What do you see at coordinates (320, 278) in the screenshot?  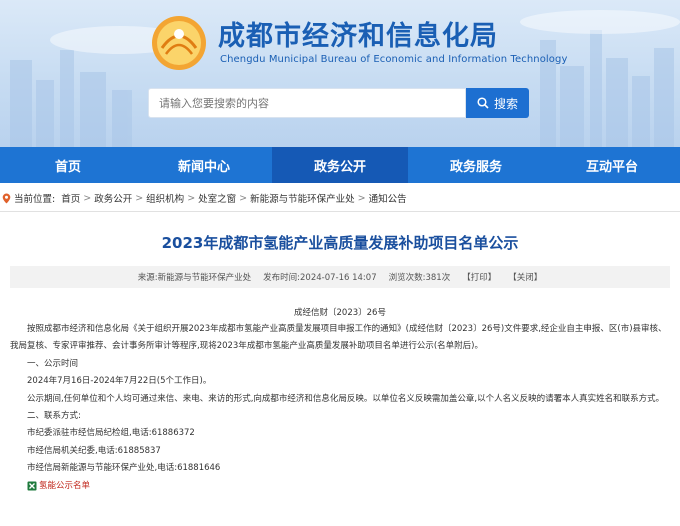 I see `article-published: 发布时间:2024-07-16 14:07` at bounding box center [320, 278].